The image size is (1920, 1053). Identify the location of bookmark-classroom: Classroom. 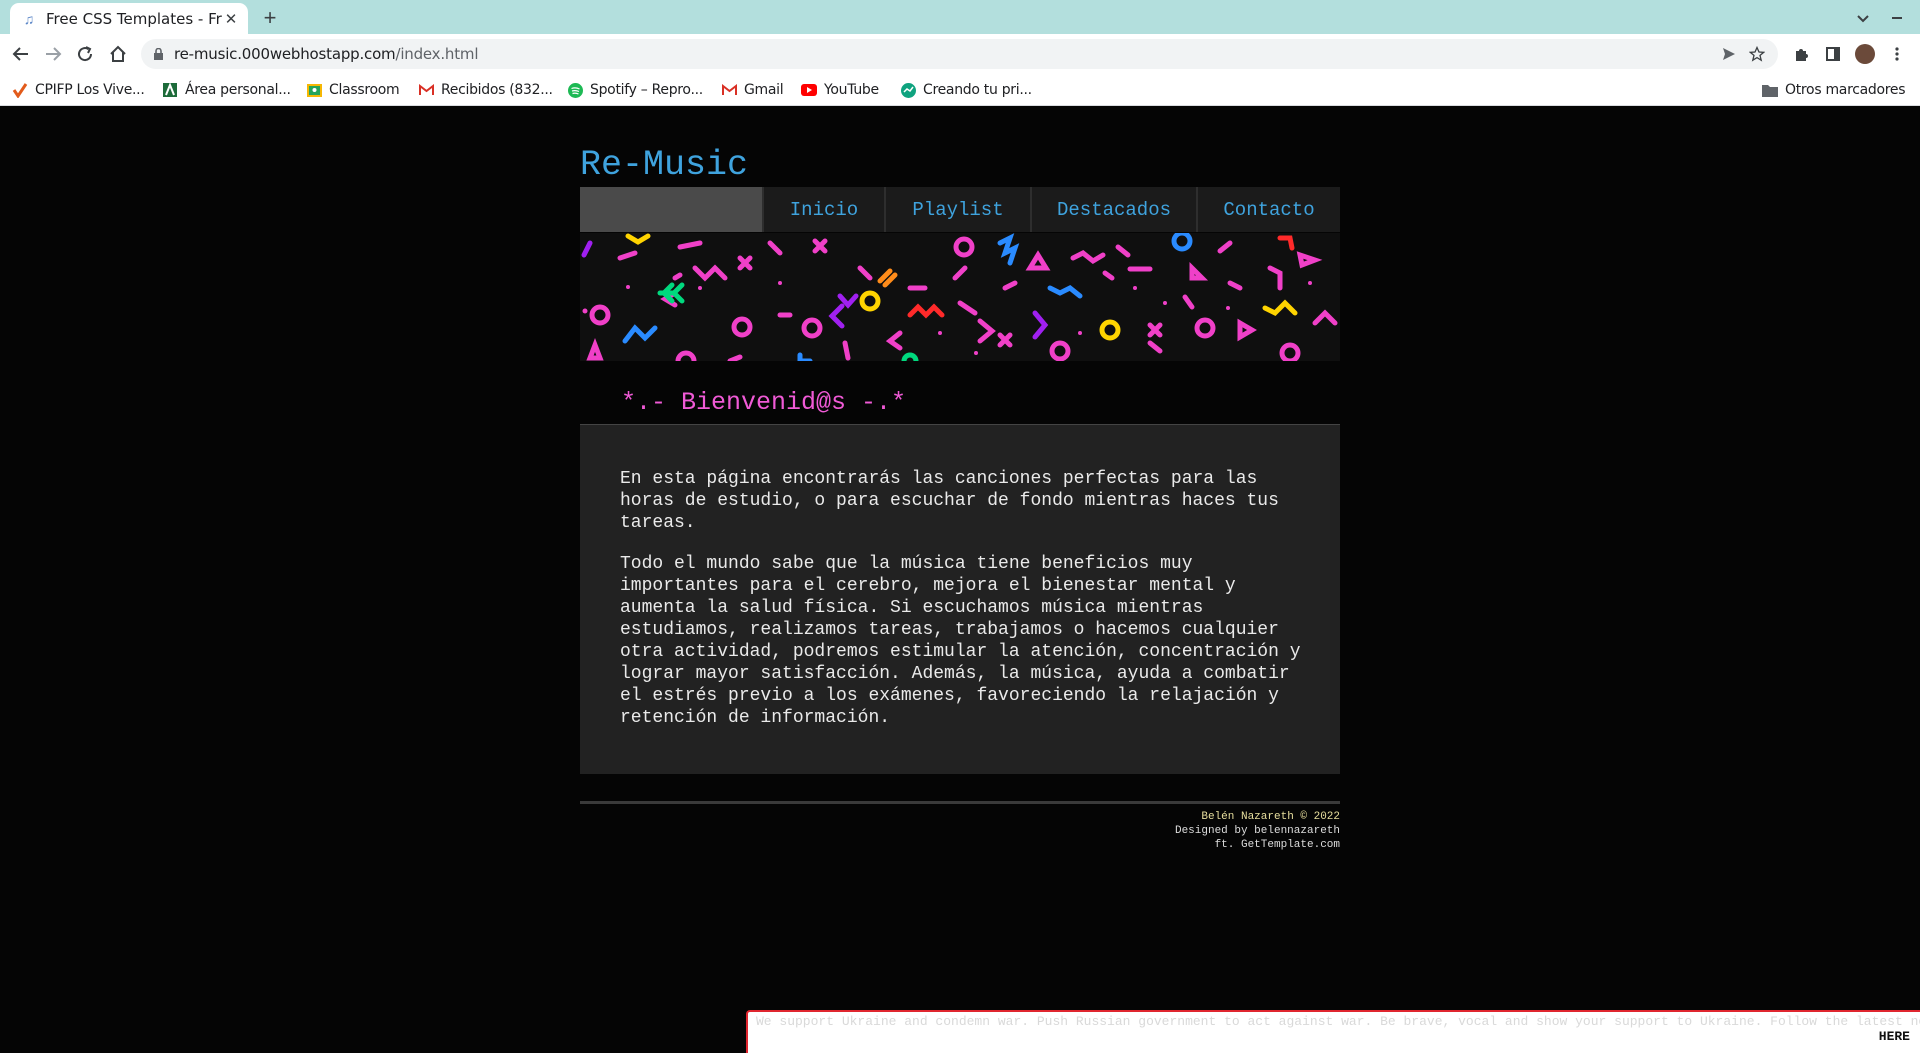
(353, 90).